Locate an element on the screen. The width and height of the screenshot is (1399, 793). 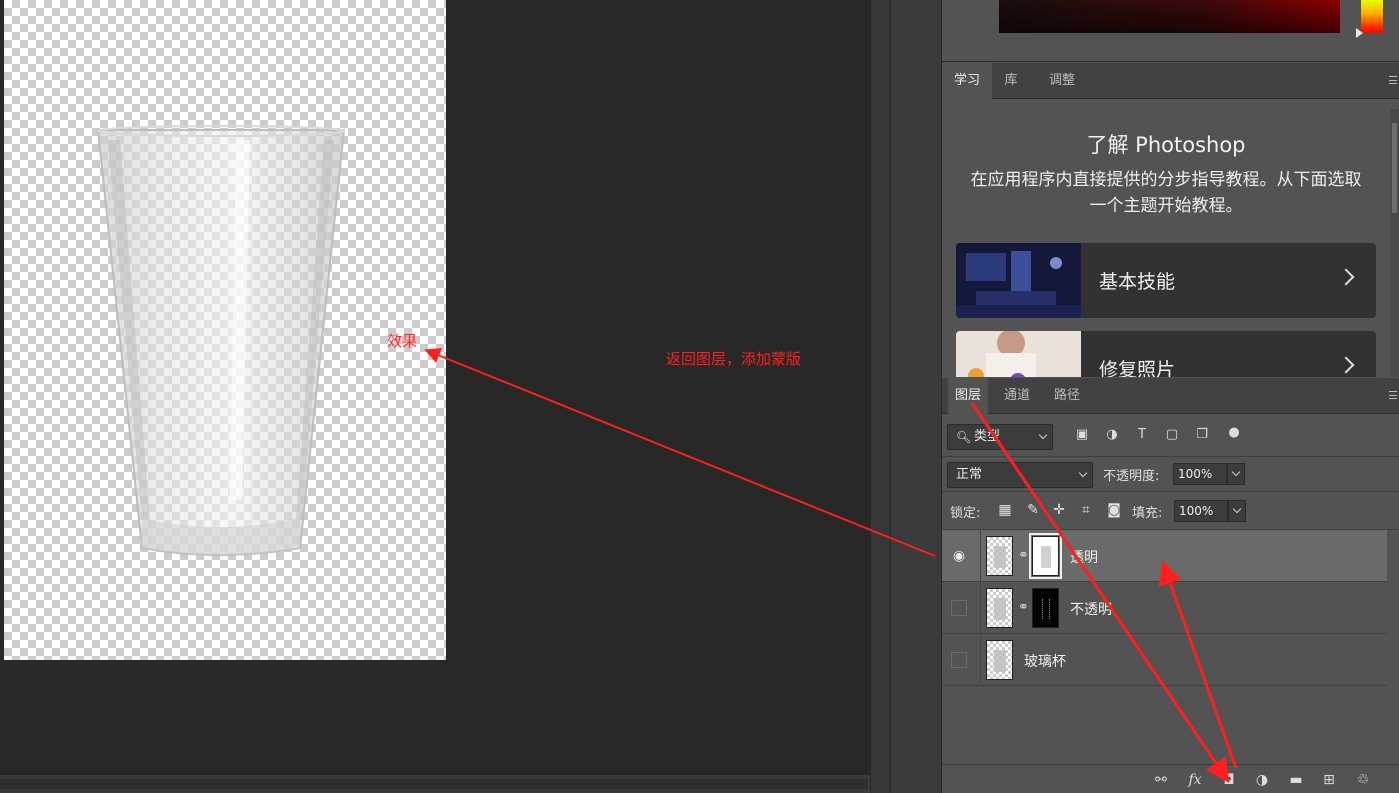
tab-learn: 学习 is located at coordinates (967, 81).